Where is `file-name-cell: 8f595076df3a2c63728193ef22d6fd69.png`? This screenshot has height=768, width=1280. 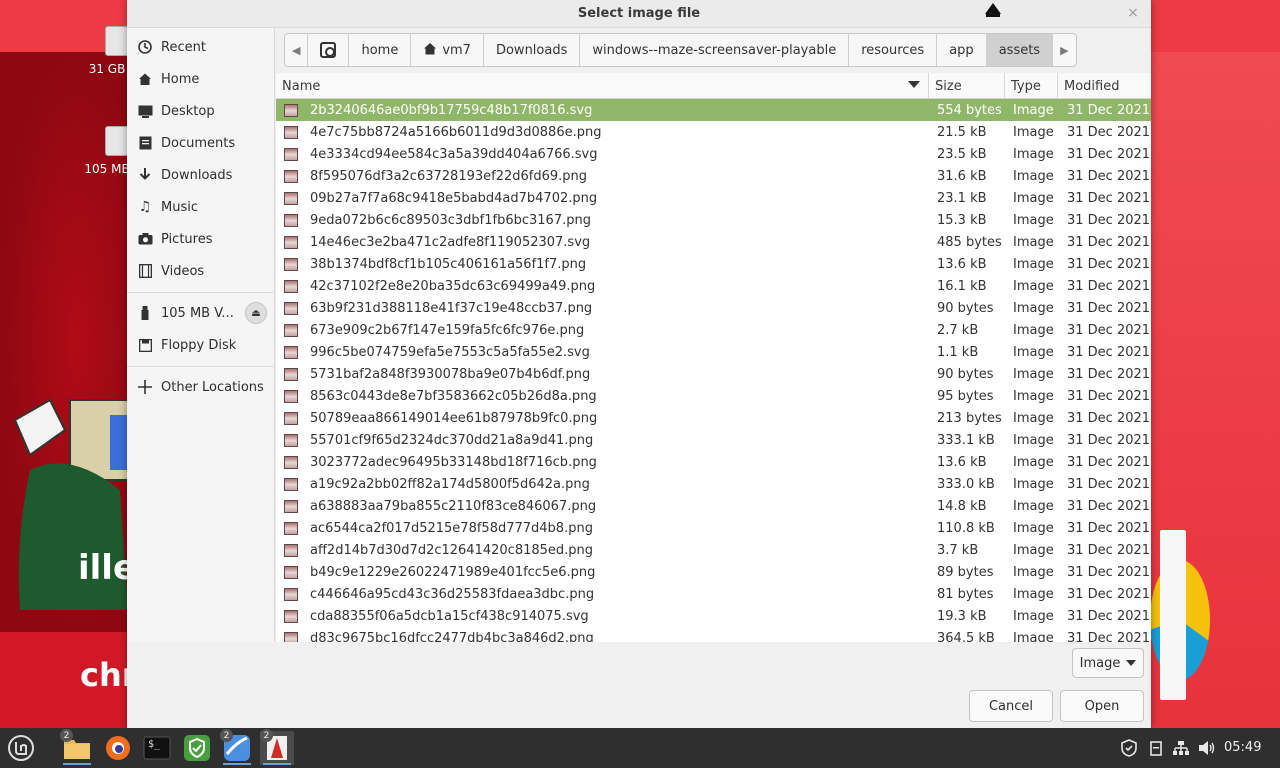
file-name-cell: 8f595076df3a2c63728193ef22d6fd69.png is located at coordinates (602, 176).